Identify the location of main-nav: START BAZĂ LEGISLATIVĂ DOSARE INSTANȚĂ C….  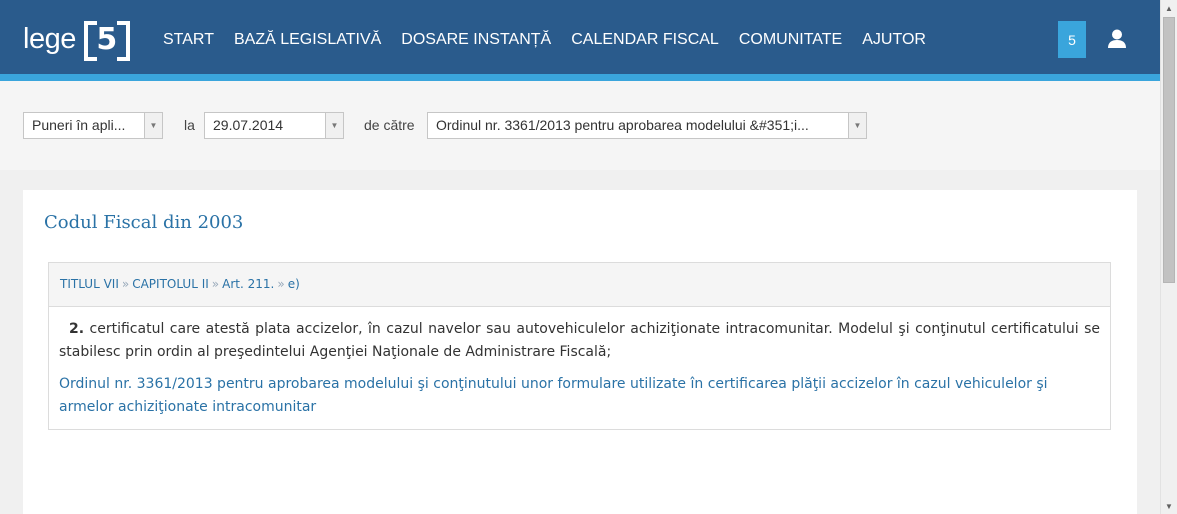
(554, 40).